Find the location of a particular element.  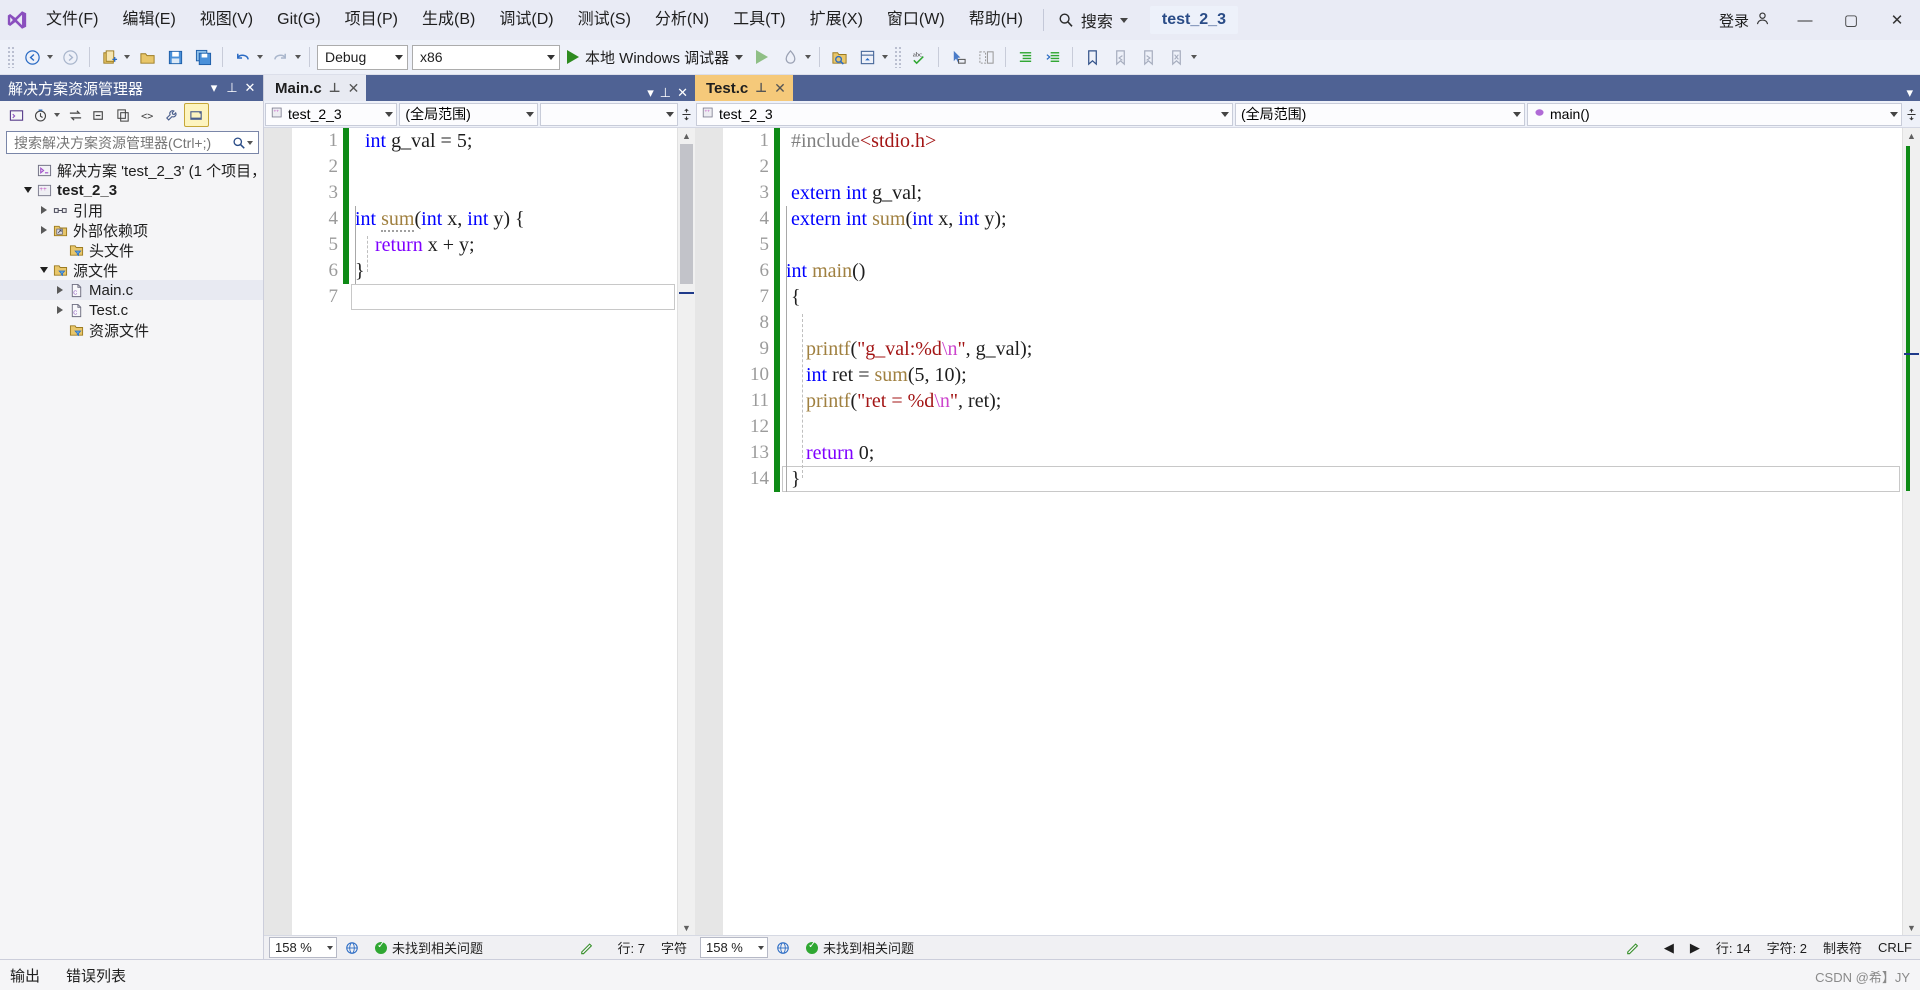

search-input is located at coordinates (121, 142).